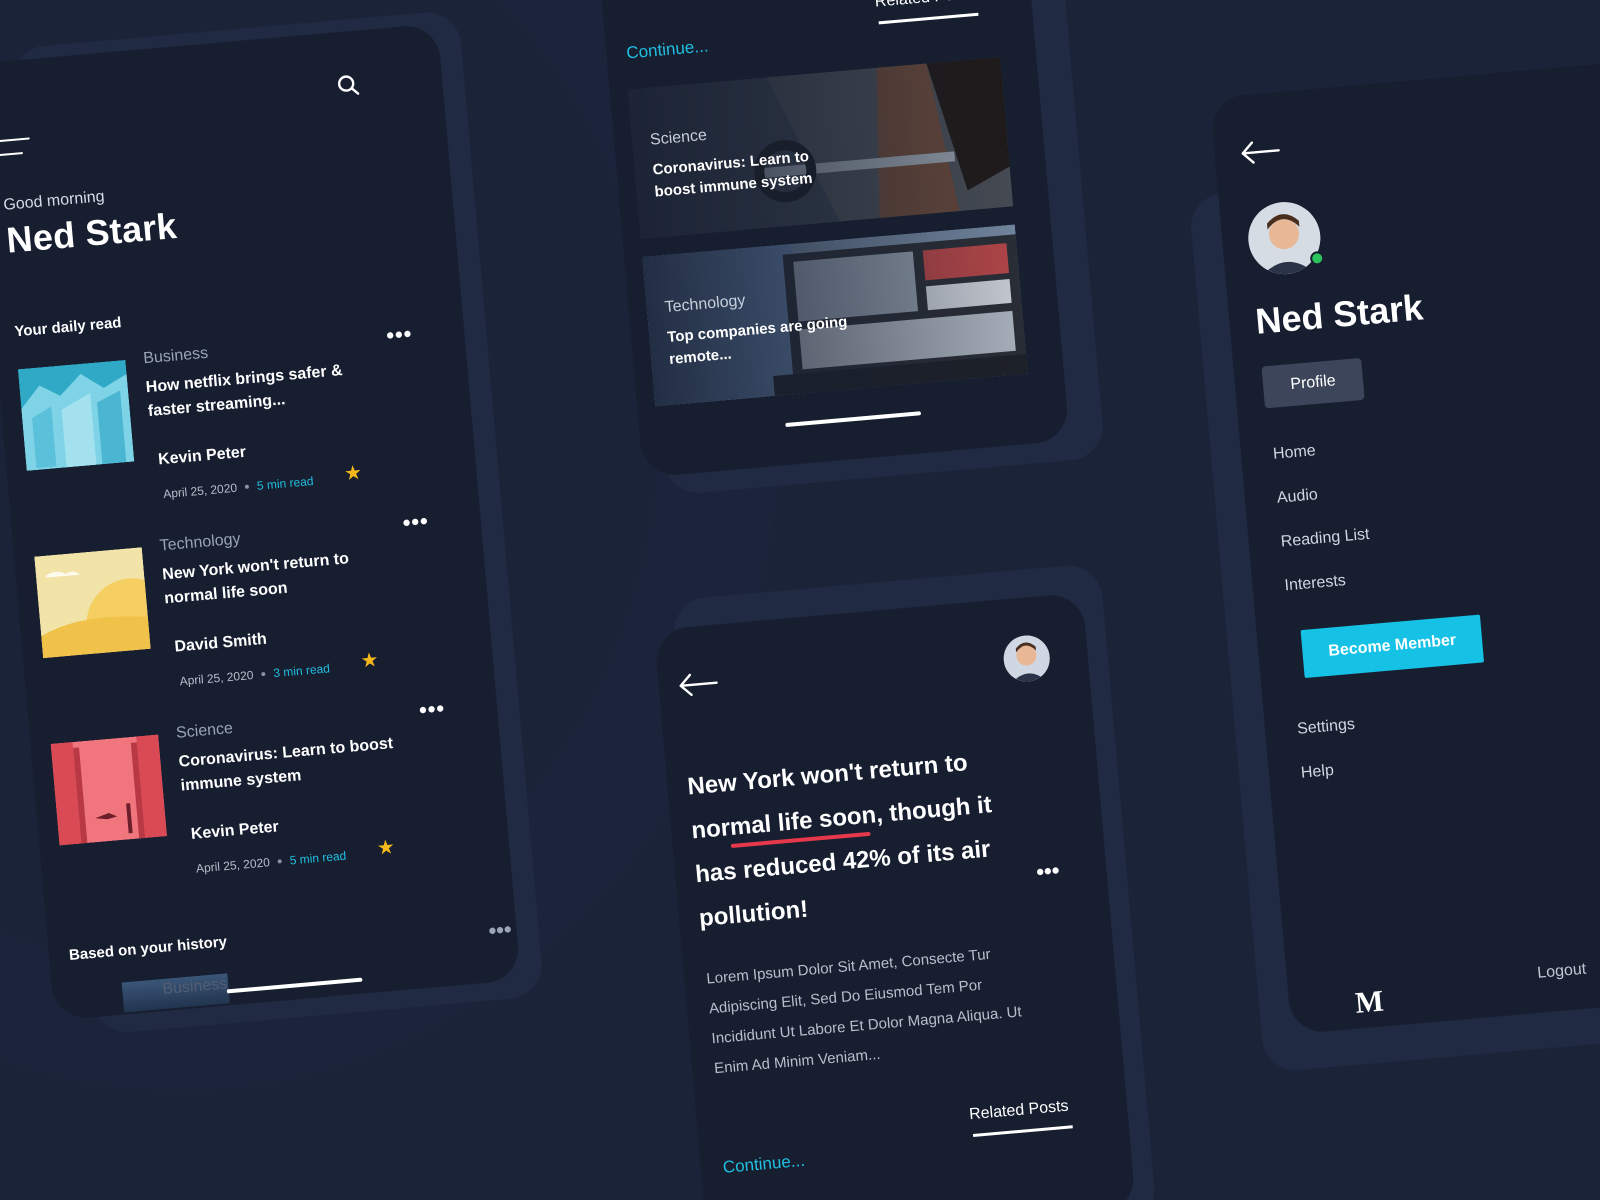  What do you see at coordinates (1315, 583) in the screenshot?
I see `menu-item-interests: Interests` at bounding box center [1315, 583].